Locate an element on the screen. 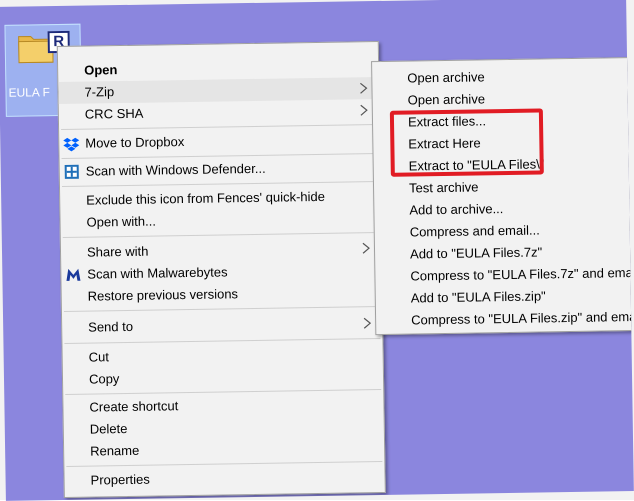 Image resolution: width=634 pixels, height=501 pixels. menu-item-properties: Properties is located at coordinates (224, 478).